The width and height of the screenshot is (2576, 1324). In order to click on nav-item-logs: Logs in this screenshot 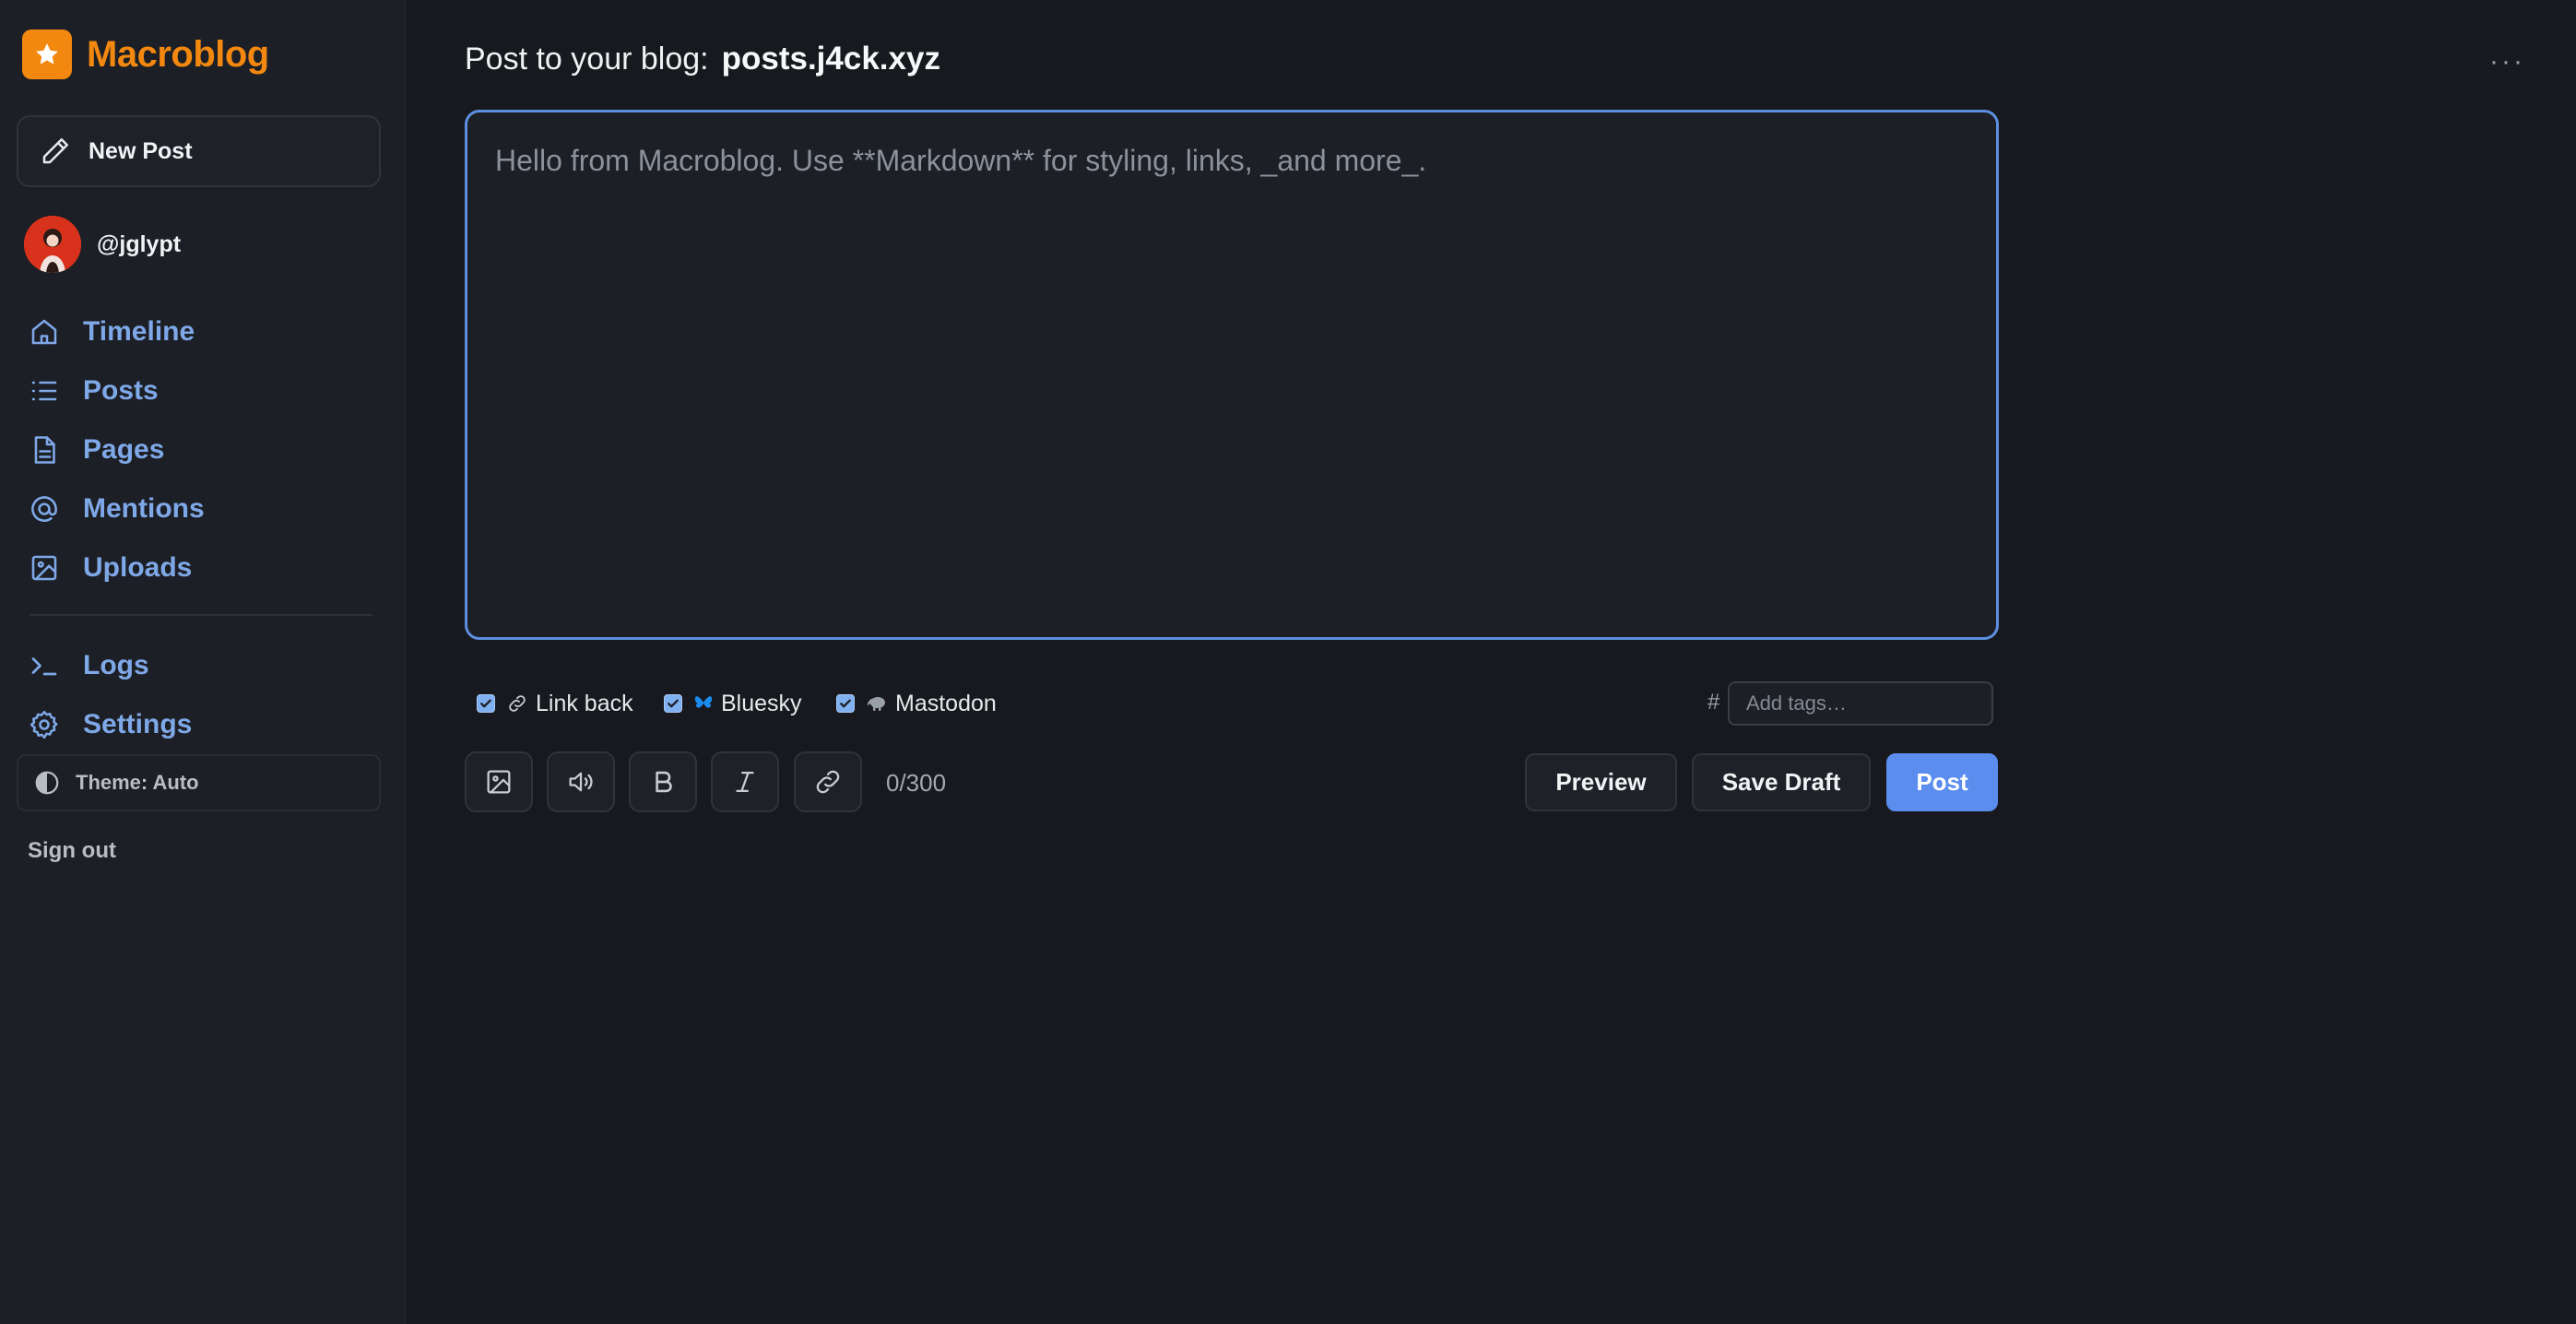, I will do `click(203, 665)`.